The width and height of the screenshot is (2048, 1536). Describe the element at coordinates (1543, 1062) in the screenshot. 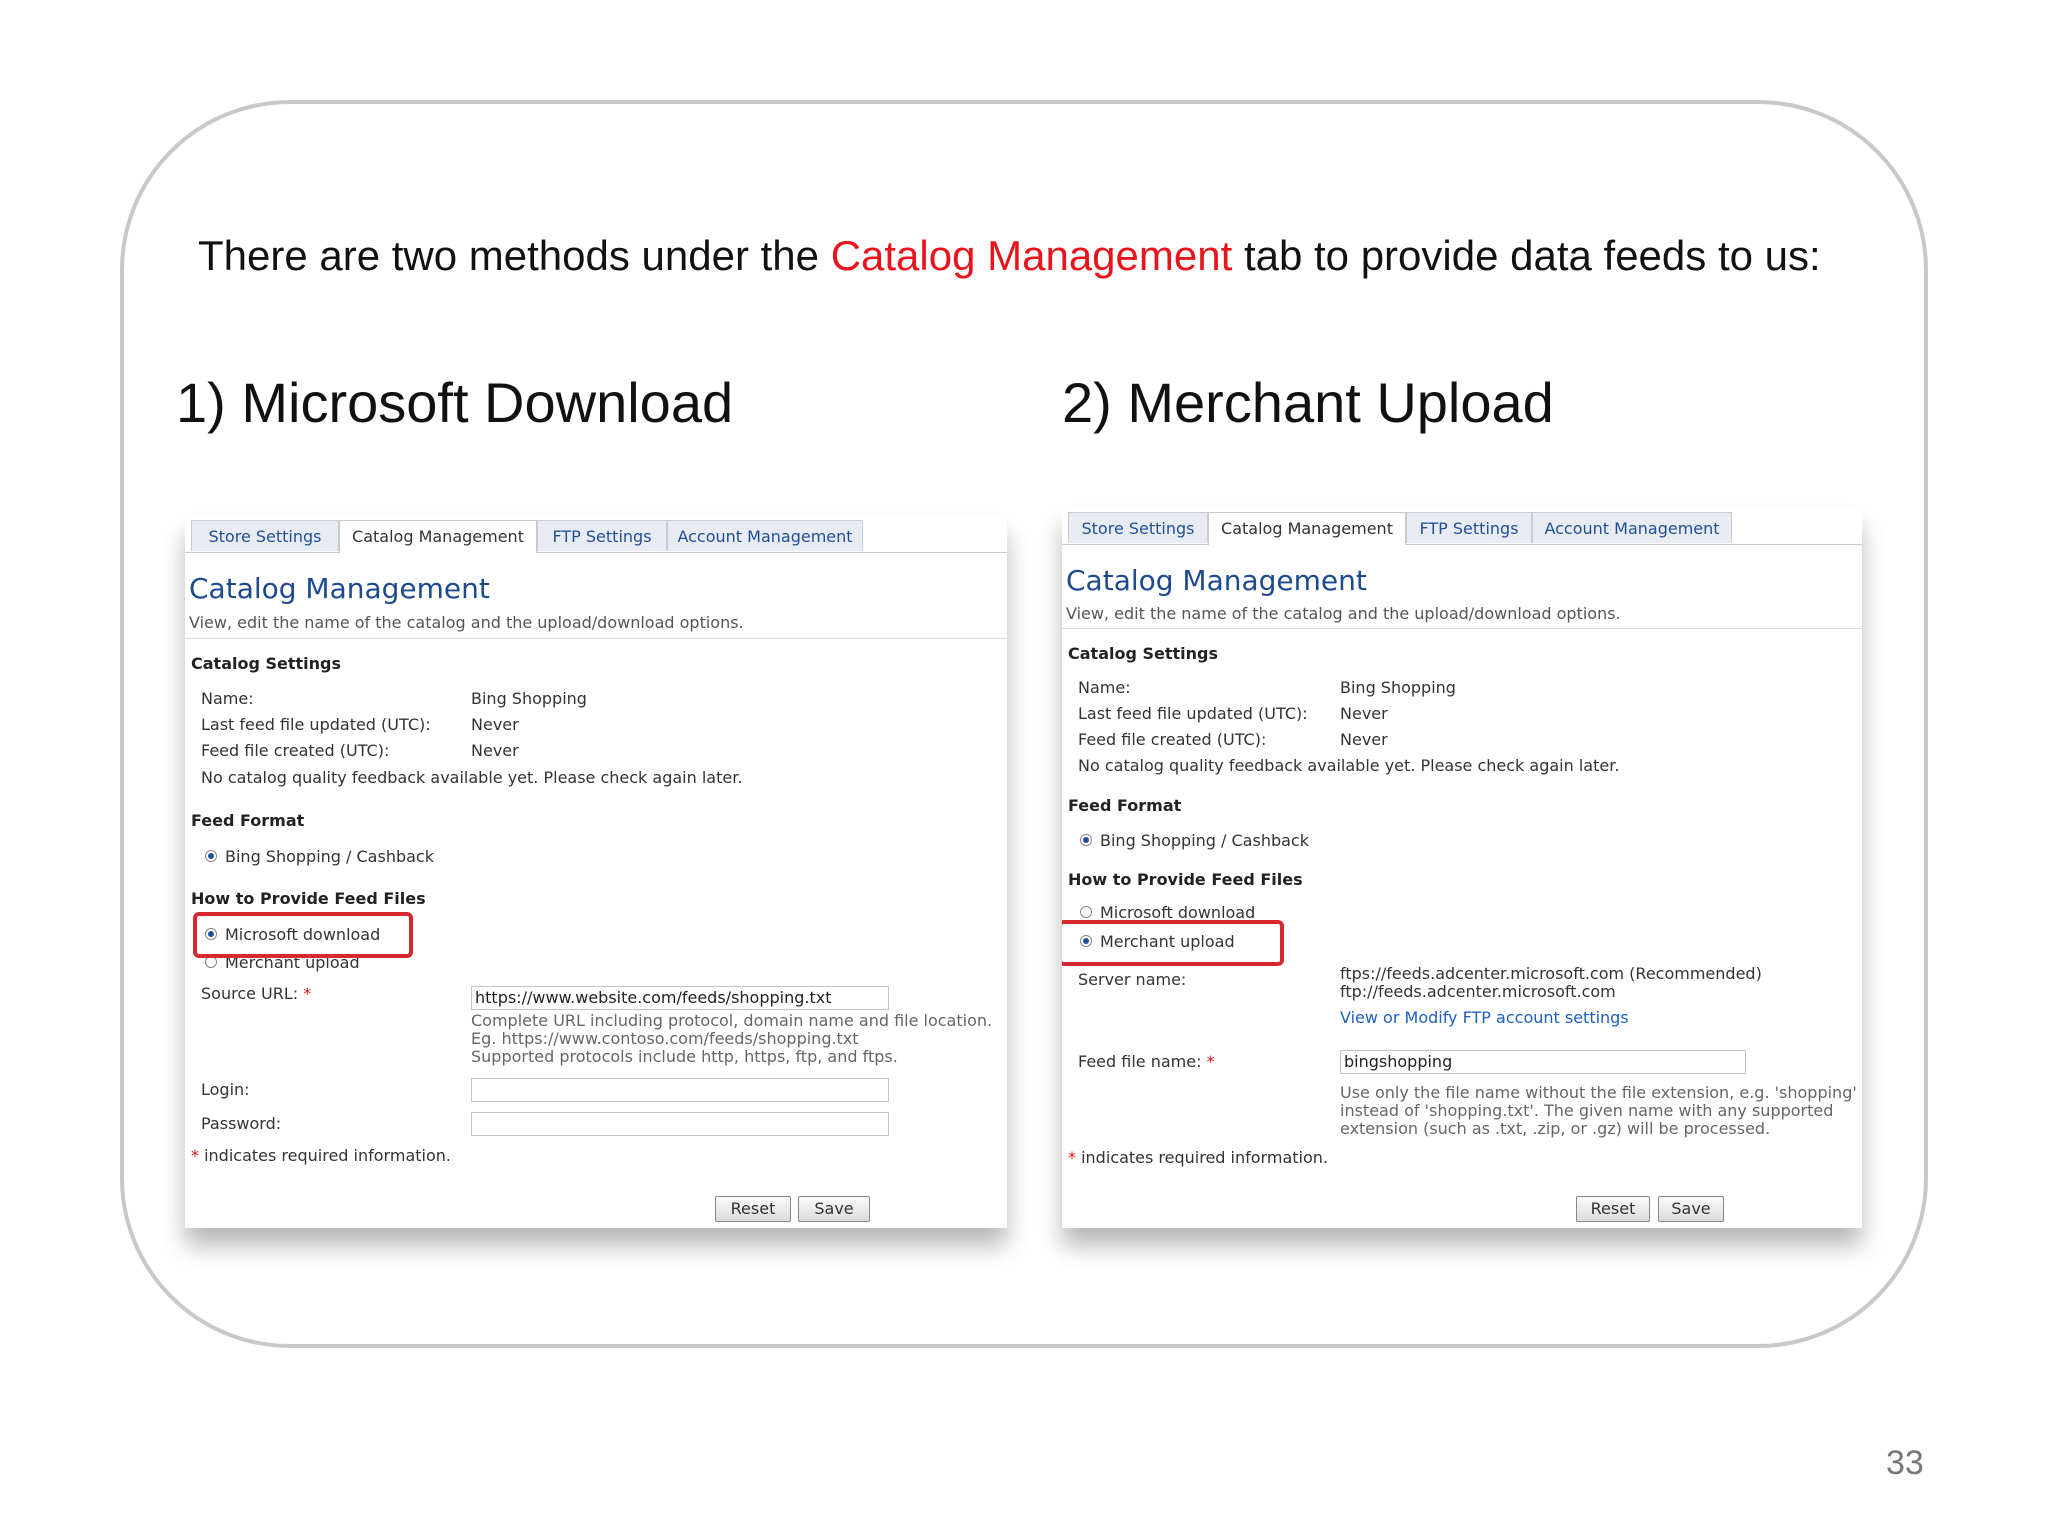

I see `feed-file-input: bingshopping` at that location.